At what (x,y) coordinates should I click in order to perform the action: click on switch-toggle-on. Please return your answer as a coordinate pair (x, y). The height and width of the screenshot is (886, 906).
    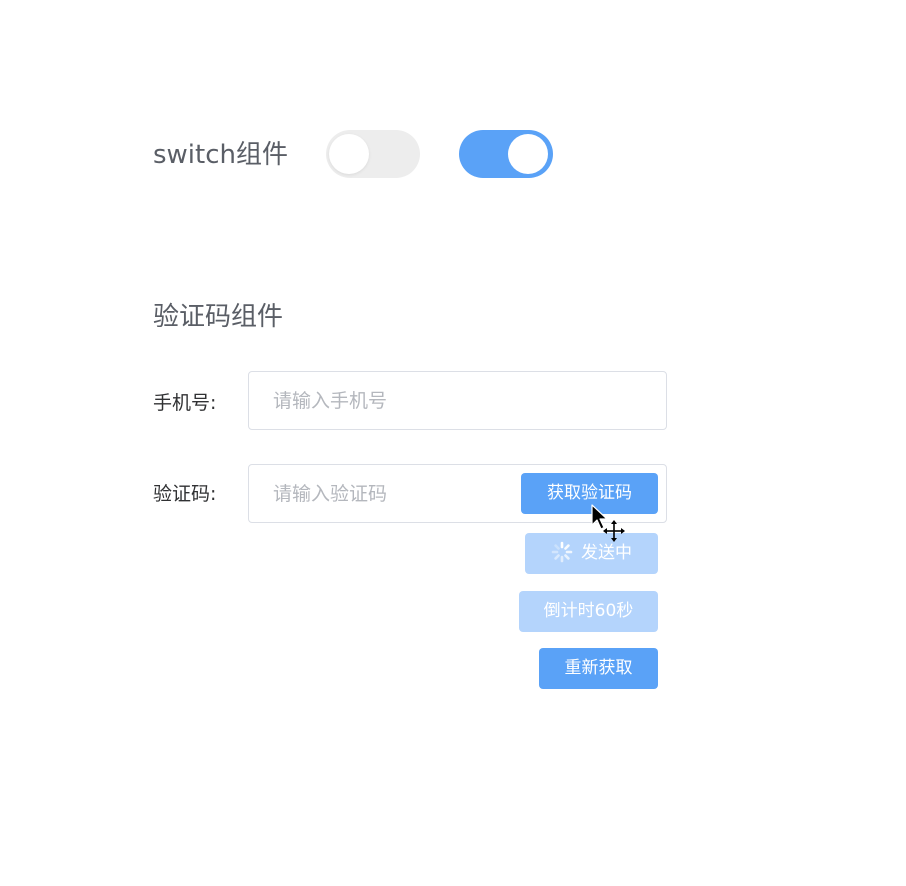
    Looking at the image, I should click on (506, 154).